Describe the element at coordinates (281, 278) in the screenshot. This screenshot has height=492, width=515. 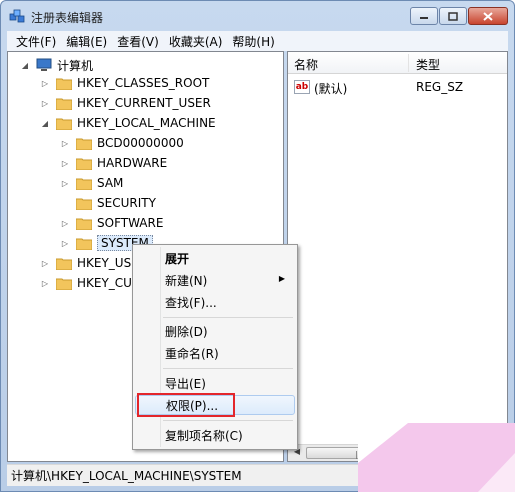
I see `submenu-arrow-icon: ▶` at that location.